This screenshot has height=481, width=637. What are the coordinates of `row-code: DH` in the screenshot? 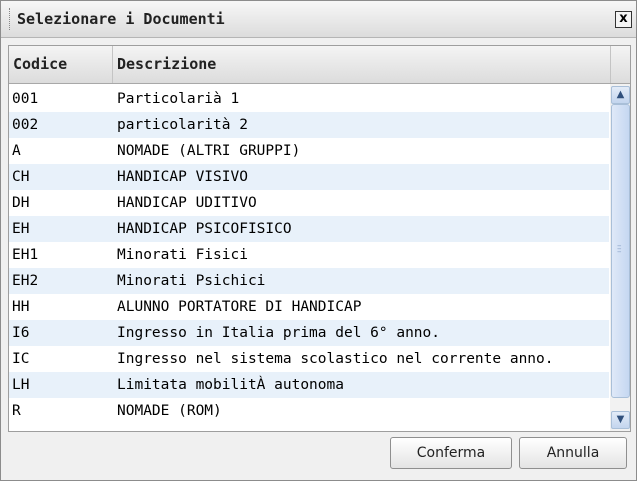 It's located at (21, 203).